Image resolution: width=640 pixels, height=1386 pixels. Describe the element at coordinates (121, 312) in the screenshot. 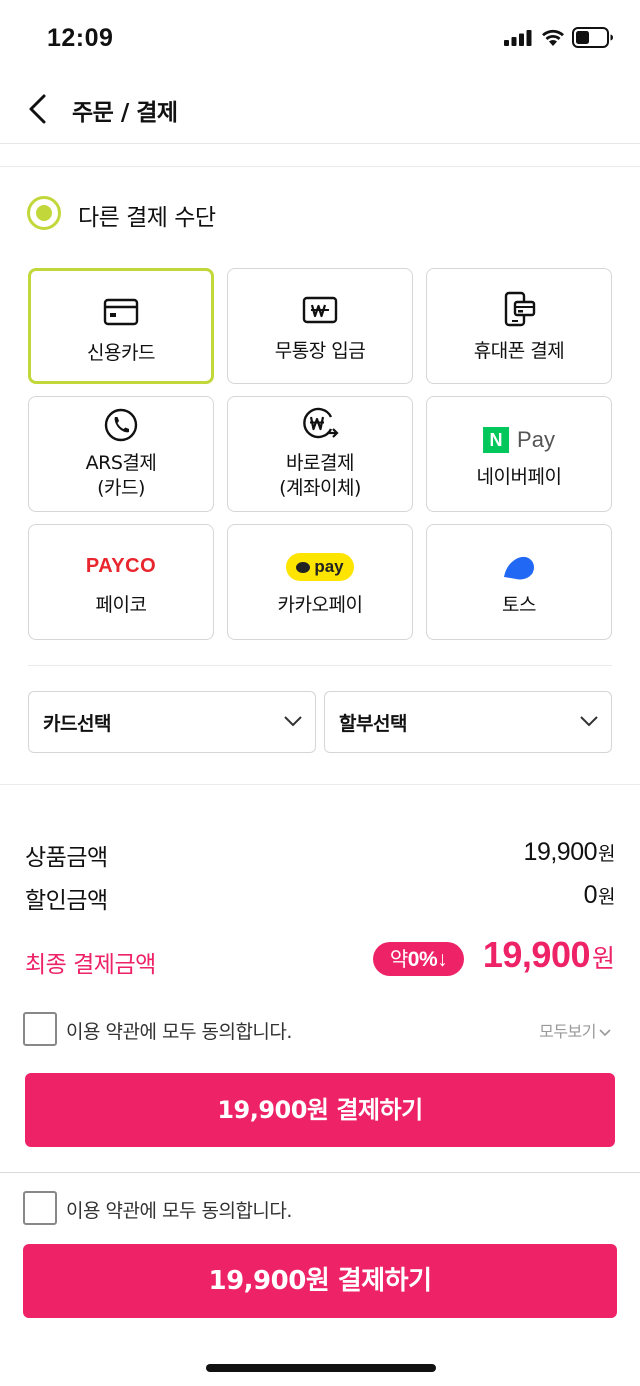

I see `credit-card-icon` at that location.